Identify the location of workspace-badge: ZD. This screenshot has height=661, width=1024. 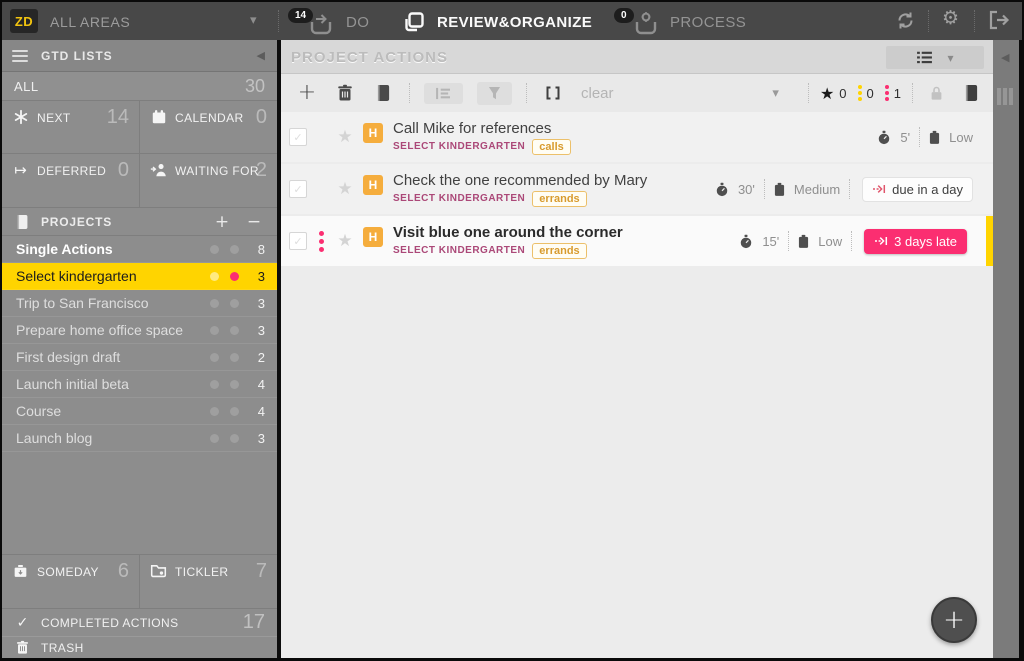
(24, 21).